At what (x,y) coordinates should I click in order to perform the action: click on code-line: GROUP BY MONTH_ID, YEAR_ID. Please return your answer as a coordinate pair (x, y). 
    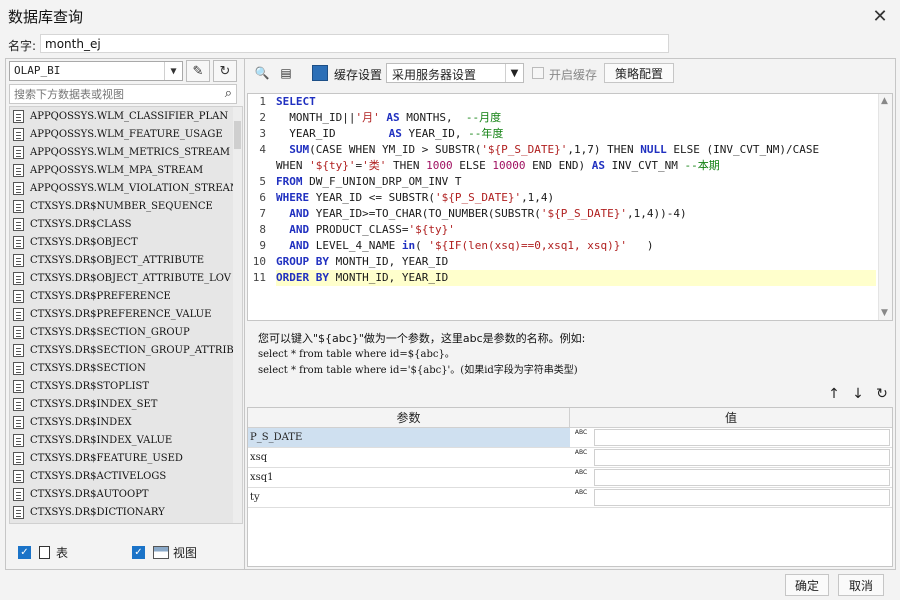
    Looking at the image, I should click on (362, 262).